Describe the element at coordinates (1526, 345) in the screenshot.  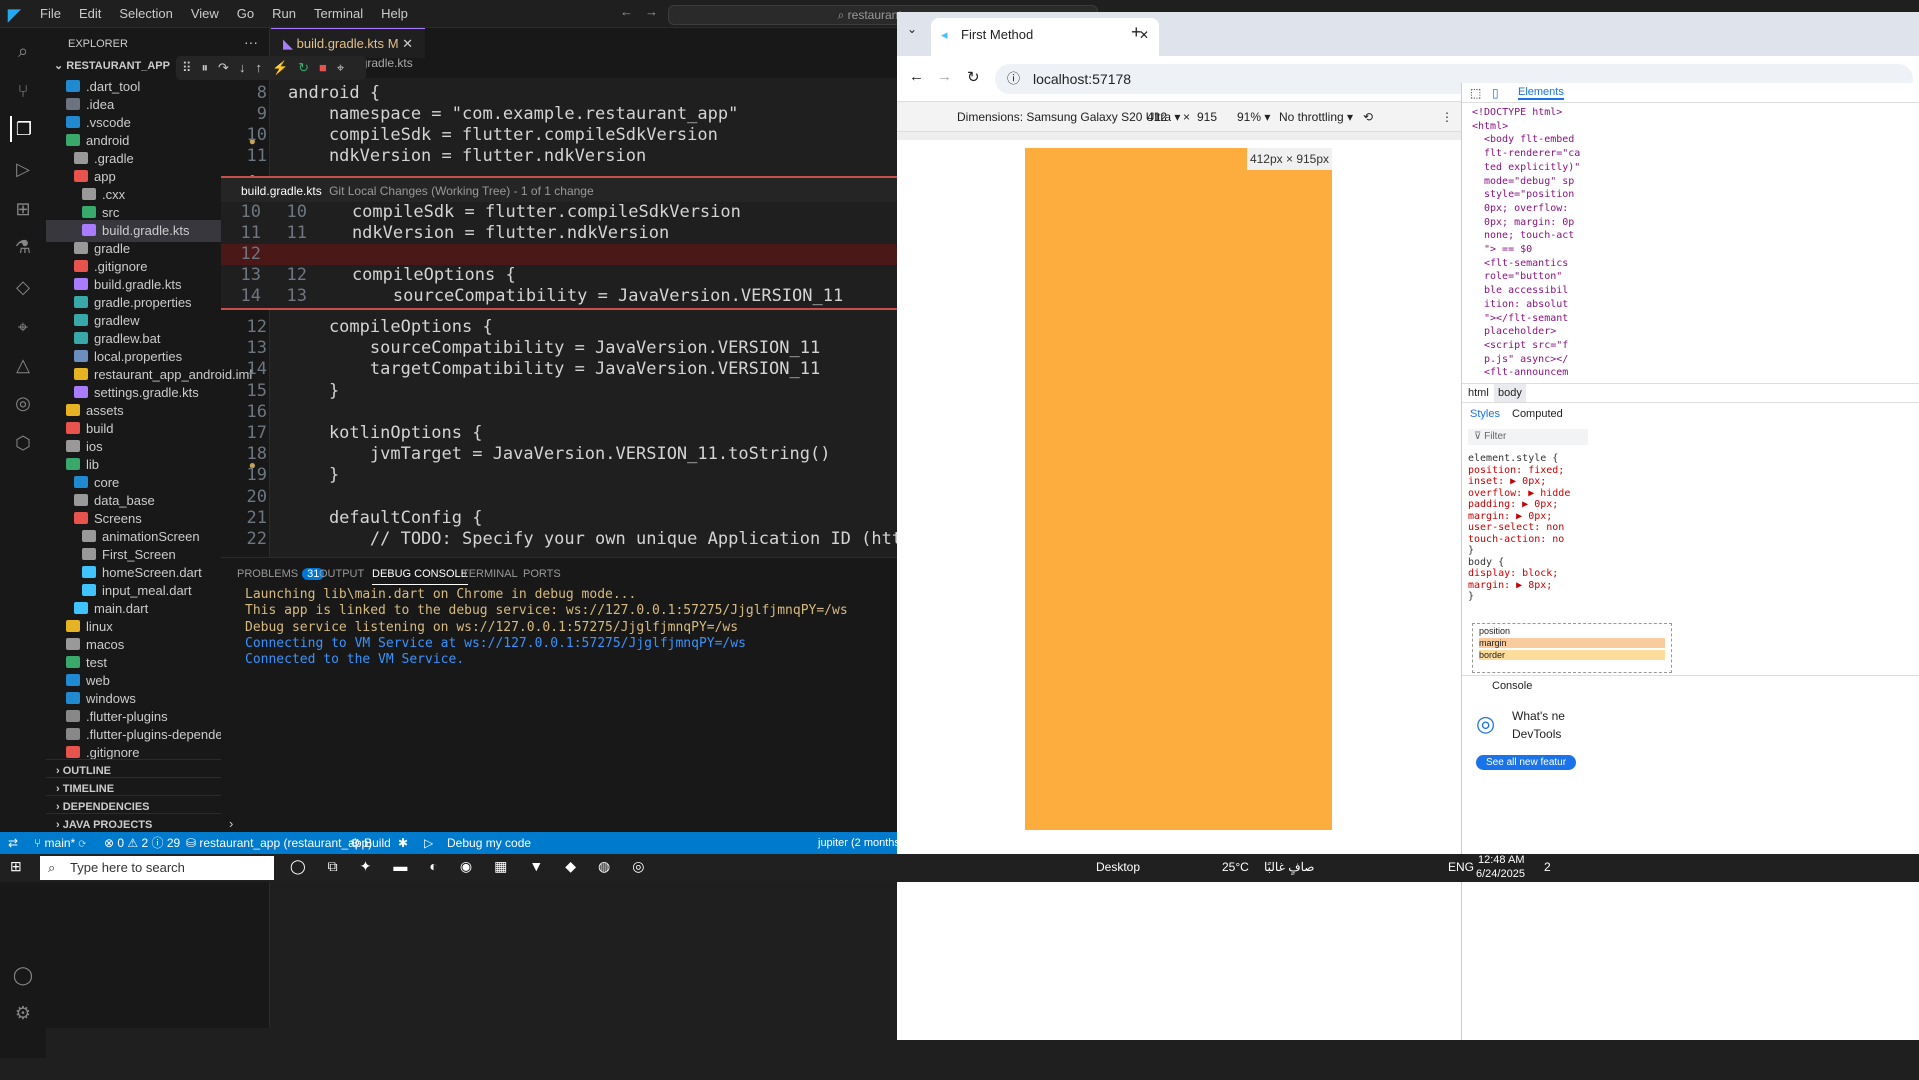
I see `dom-node-line: <script src="f` at that location.